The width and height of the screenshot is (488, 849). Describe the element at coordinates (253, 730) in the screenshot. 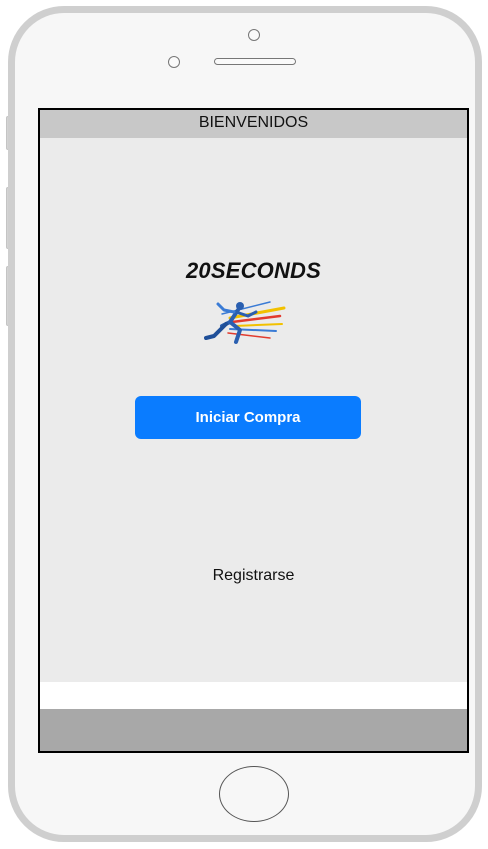

I see `bottom-bar` at that location.